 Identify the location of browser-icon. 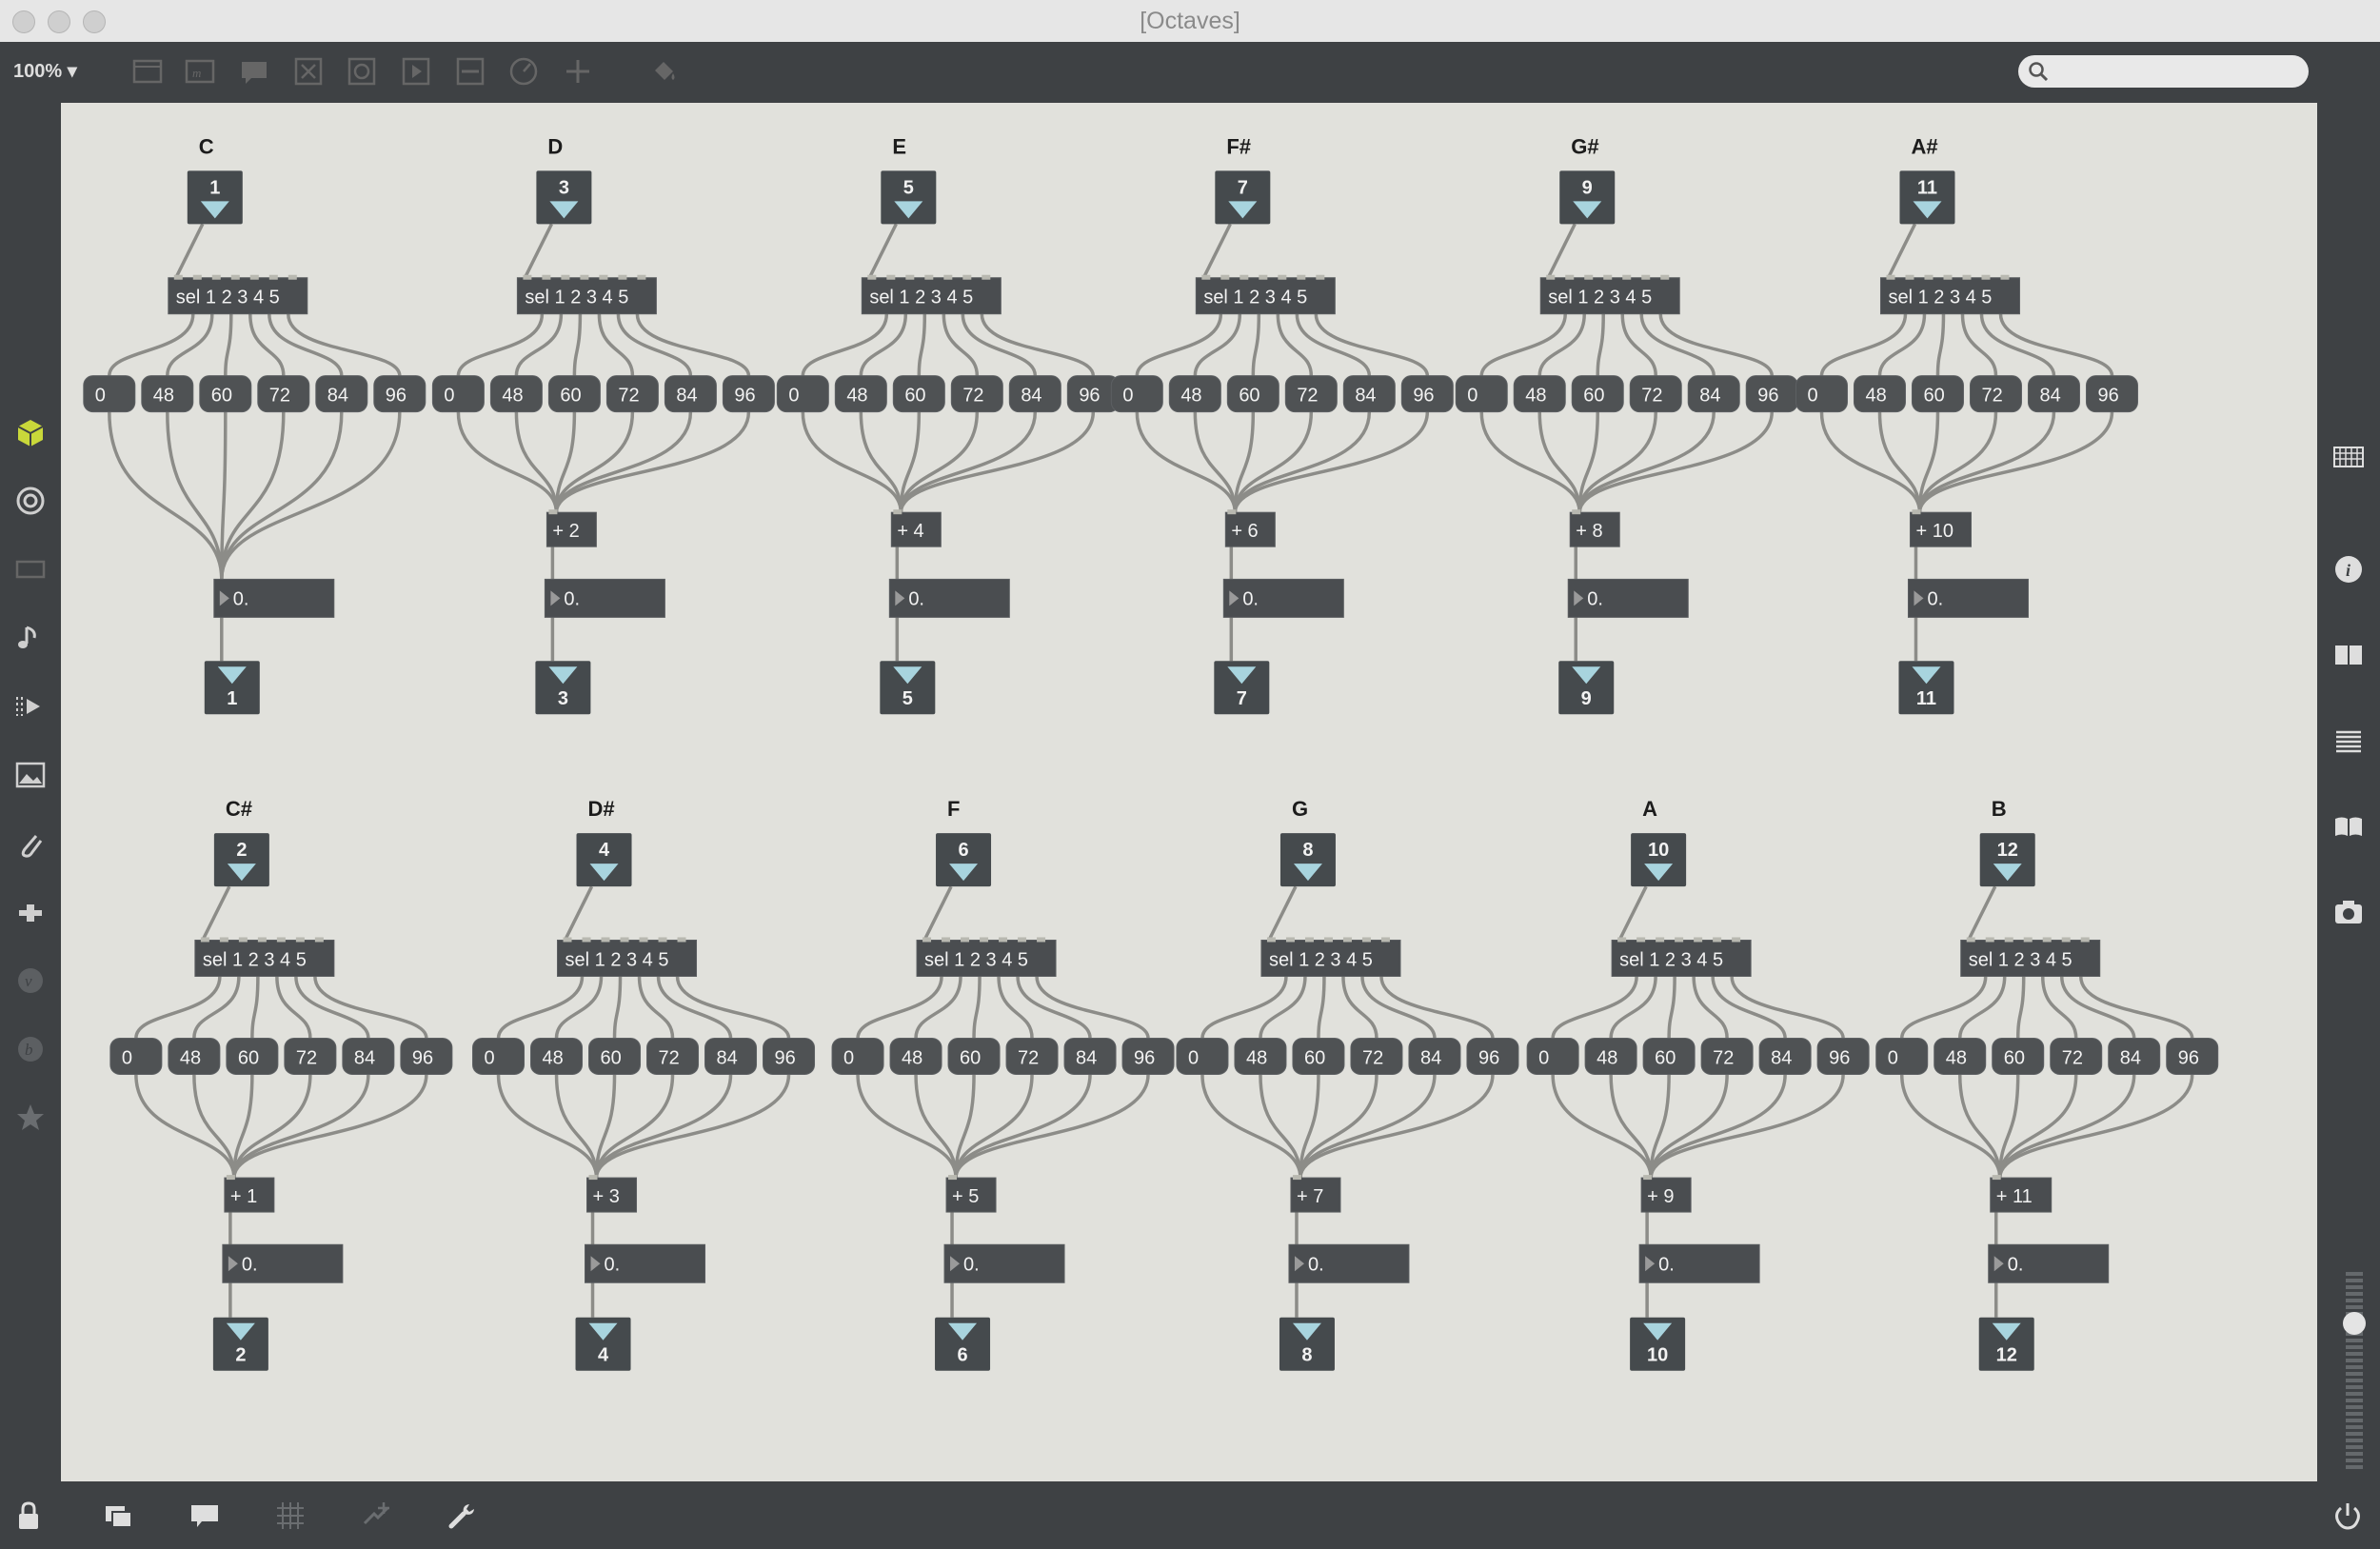
(30, 501).